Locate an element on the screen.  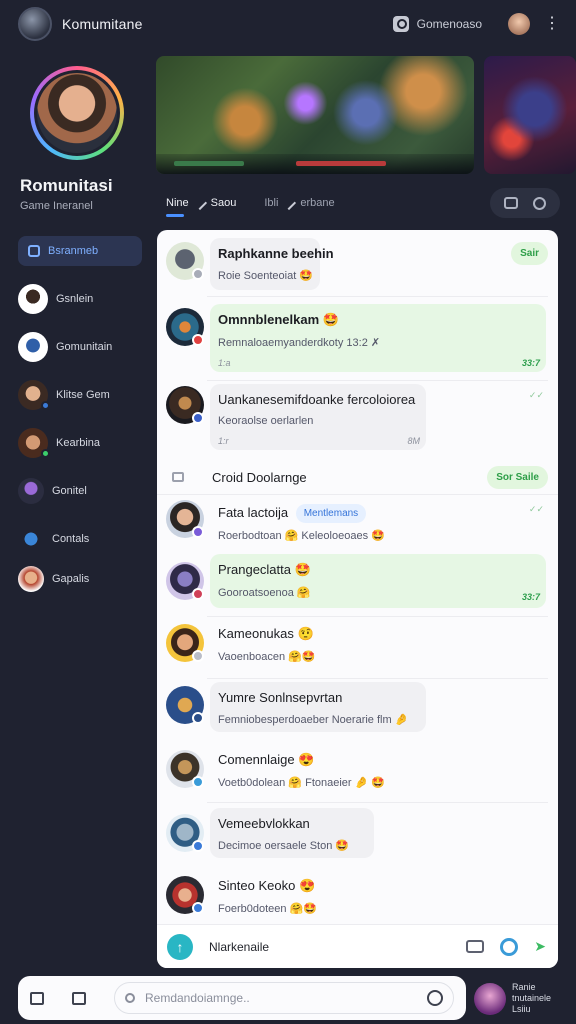
search-input: Remdandoiamnge.. is located at coordinates (284, 998).